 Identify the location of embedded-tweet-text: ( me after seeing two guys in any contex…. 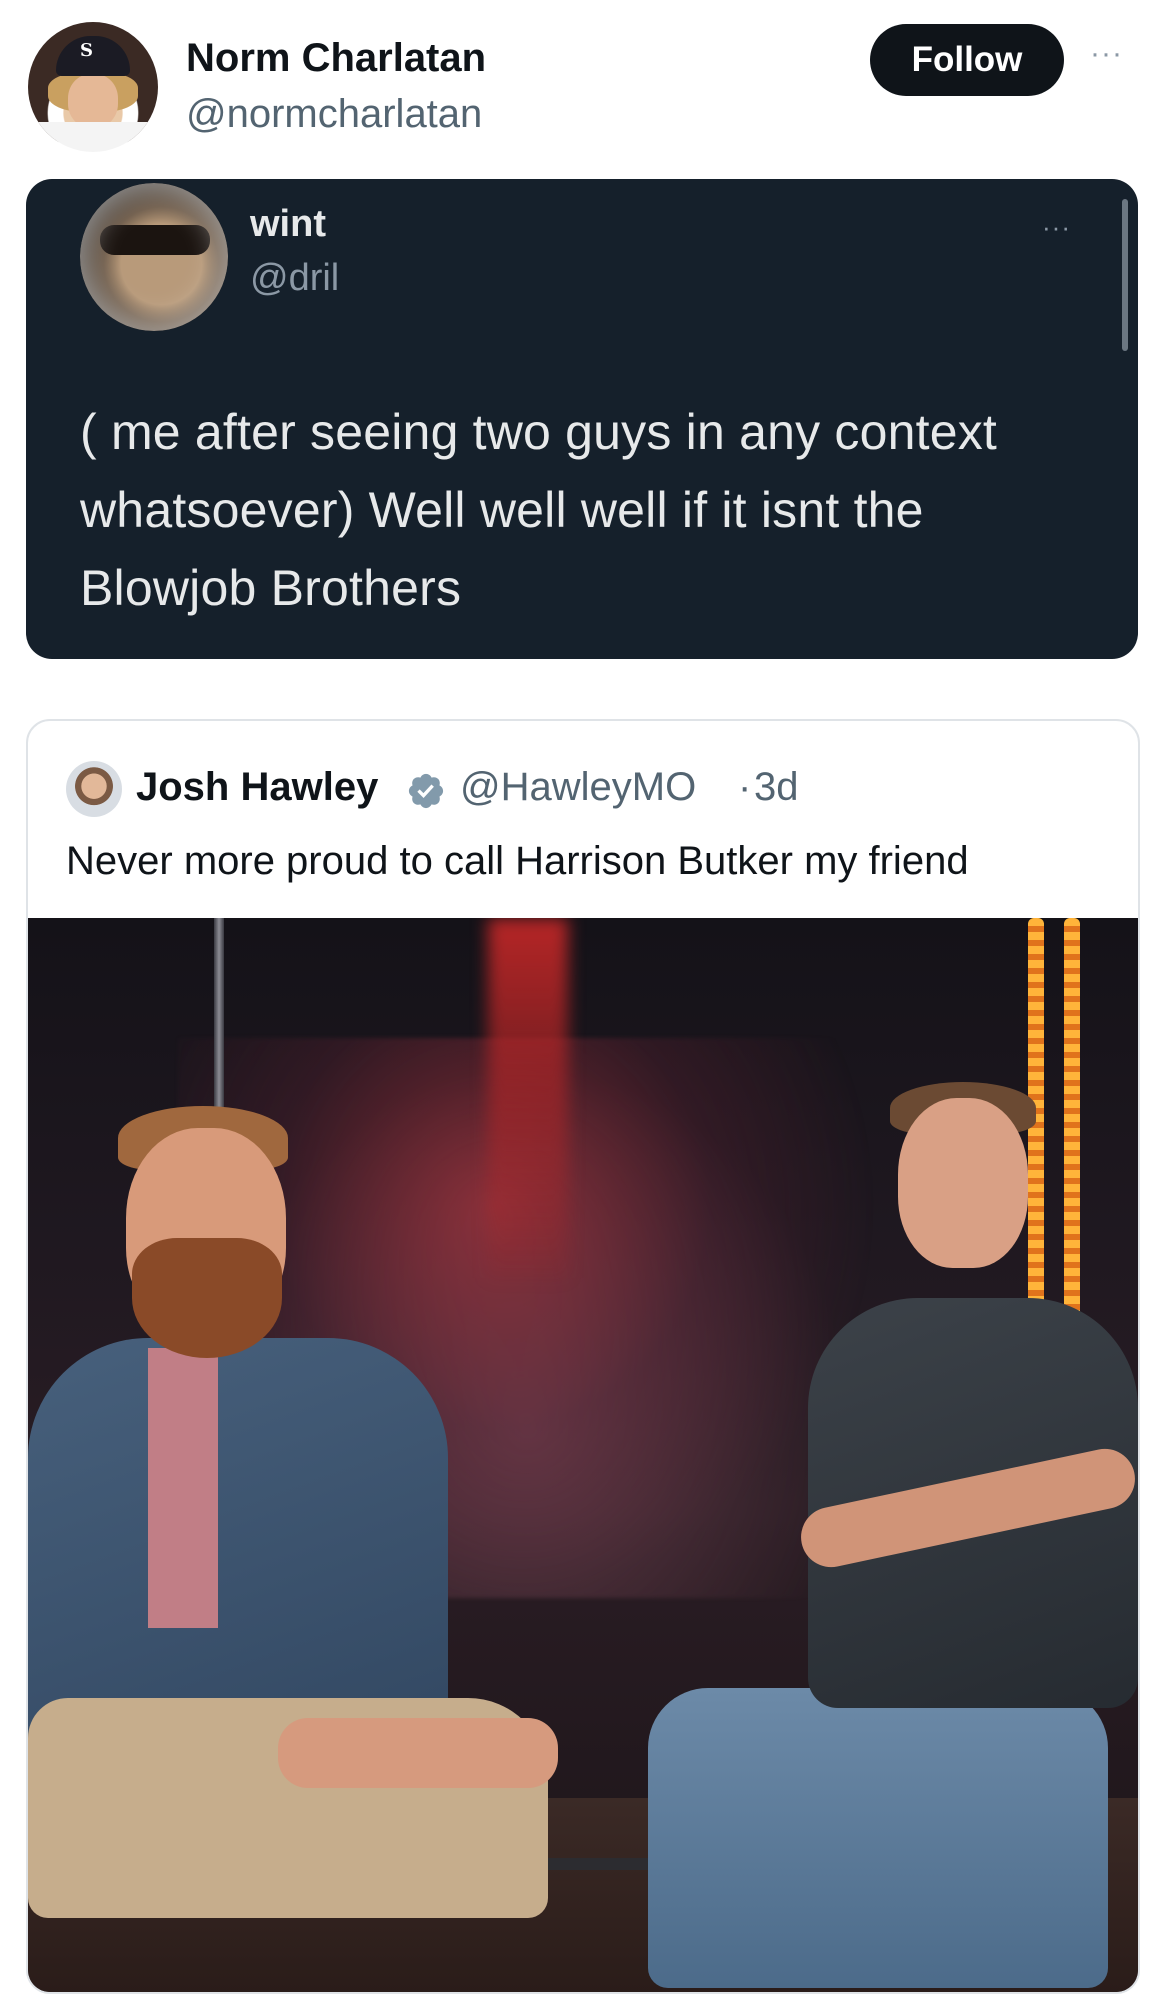
(538, 510).